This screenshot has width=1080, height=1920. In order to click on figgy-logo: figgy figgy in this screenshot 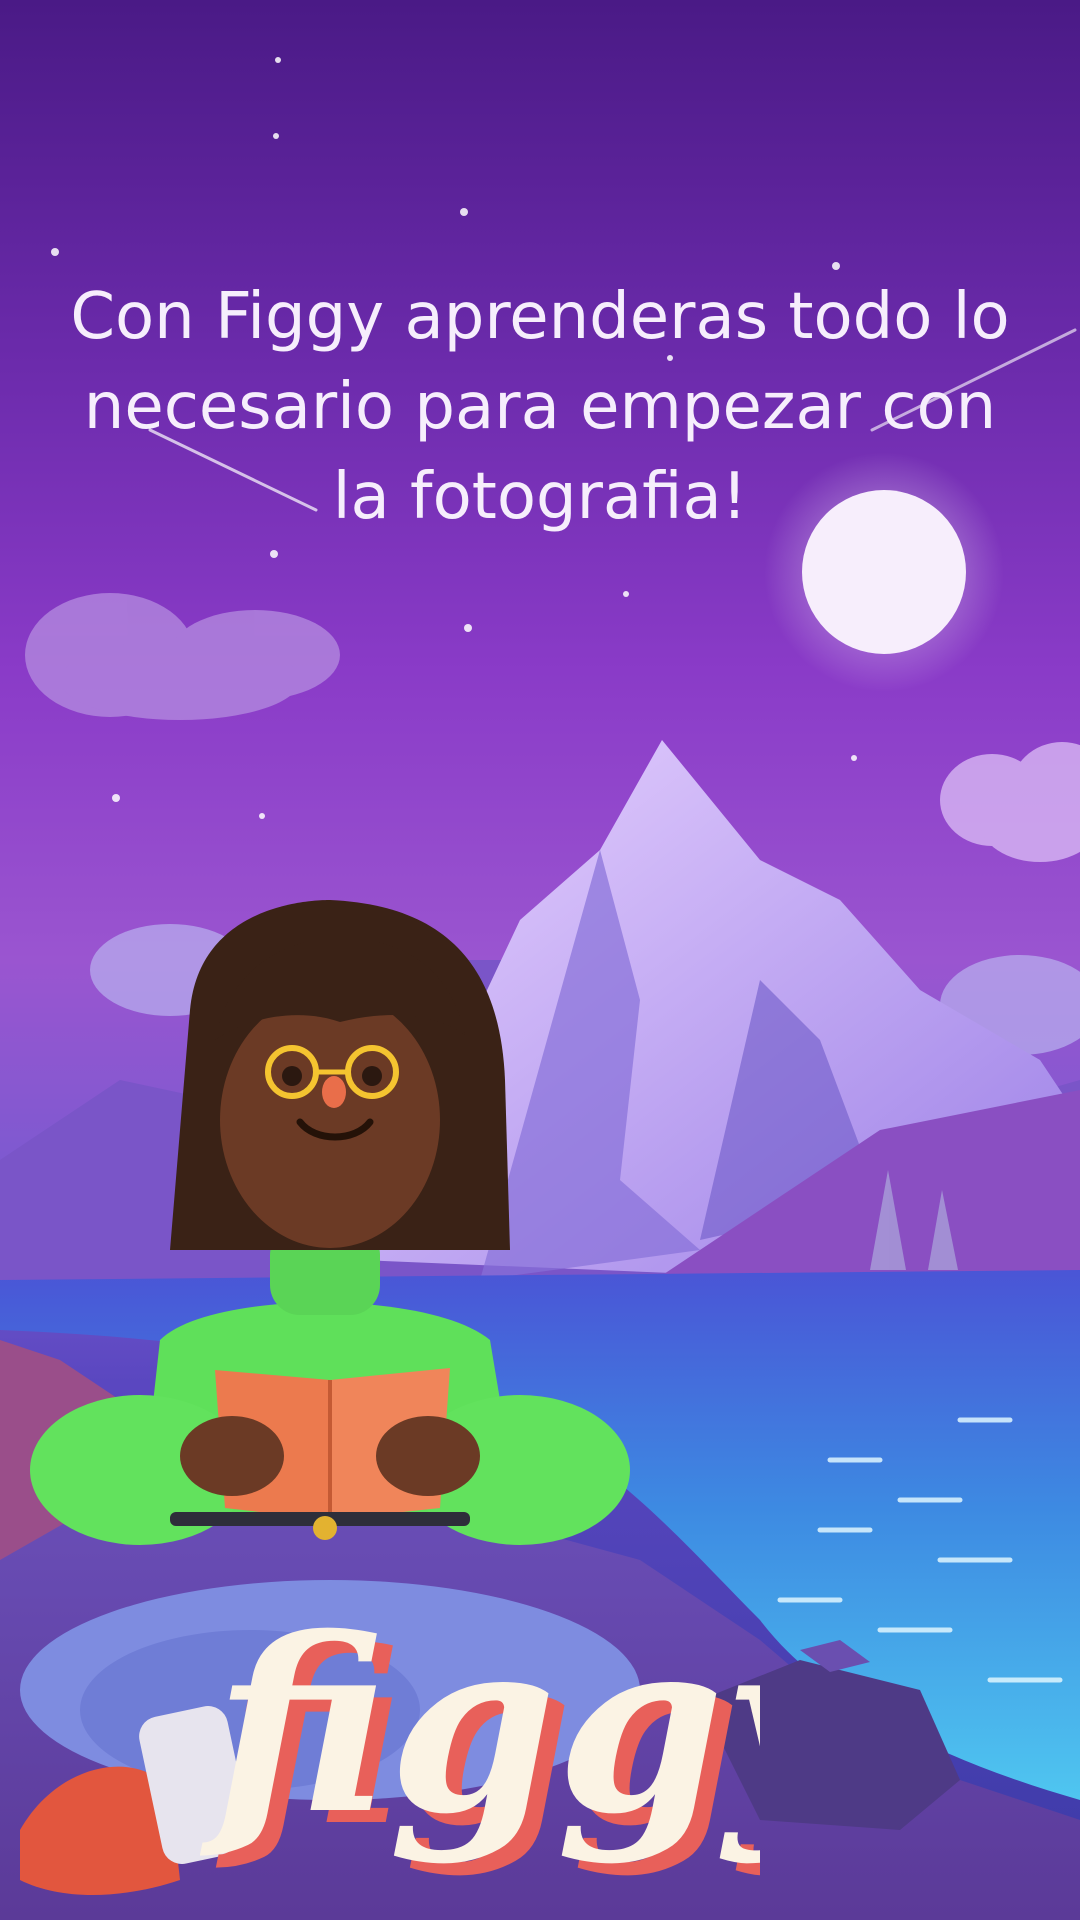, I will do `click(480, 1732)`.